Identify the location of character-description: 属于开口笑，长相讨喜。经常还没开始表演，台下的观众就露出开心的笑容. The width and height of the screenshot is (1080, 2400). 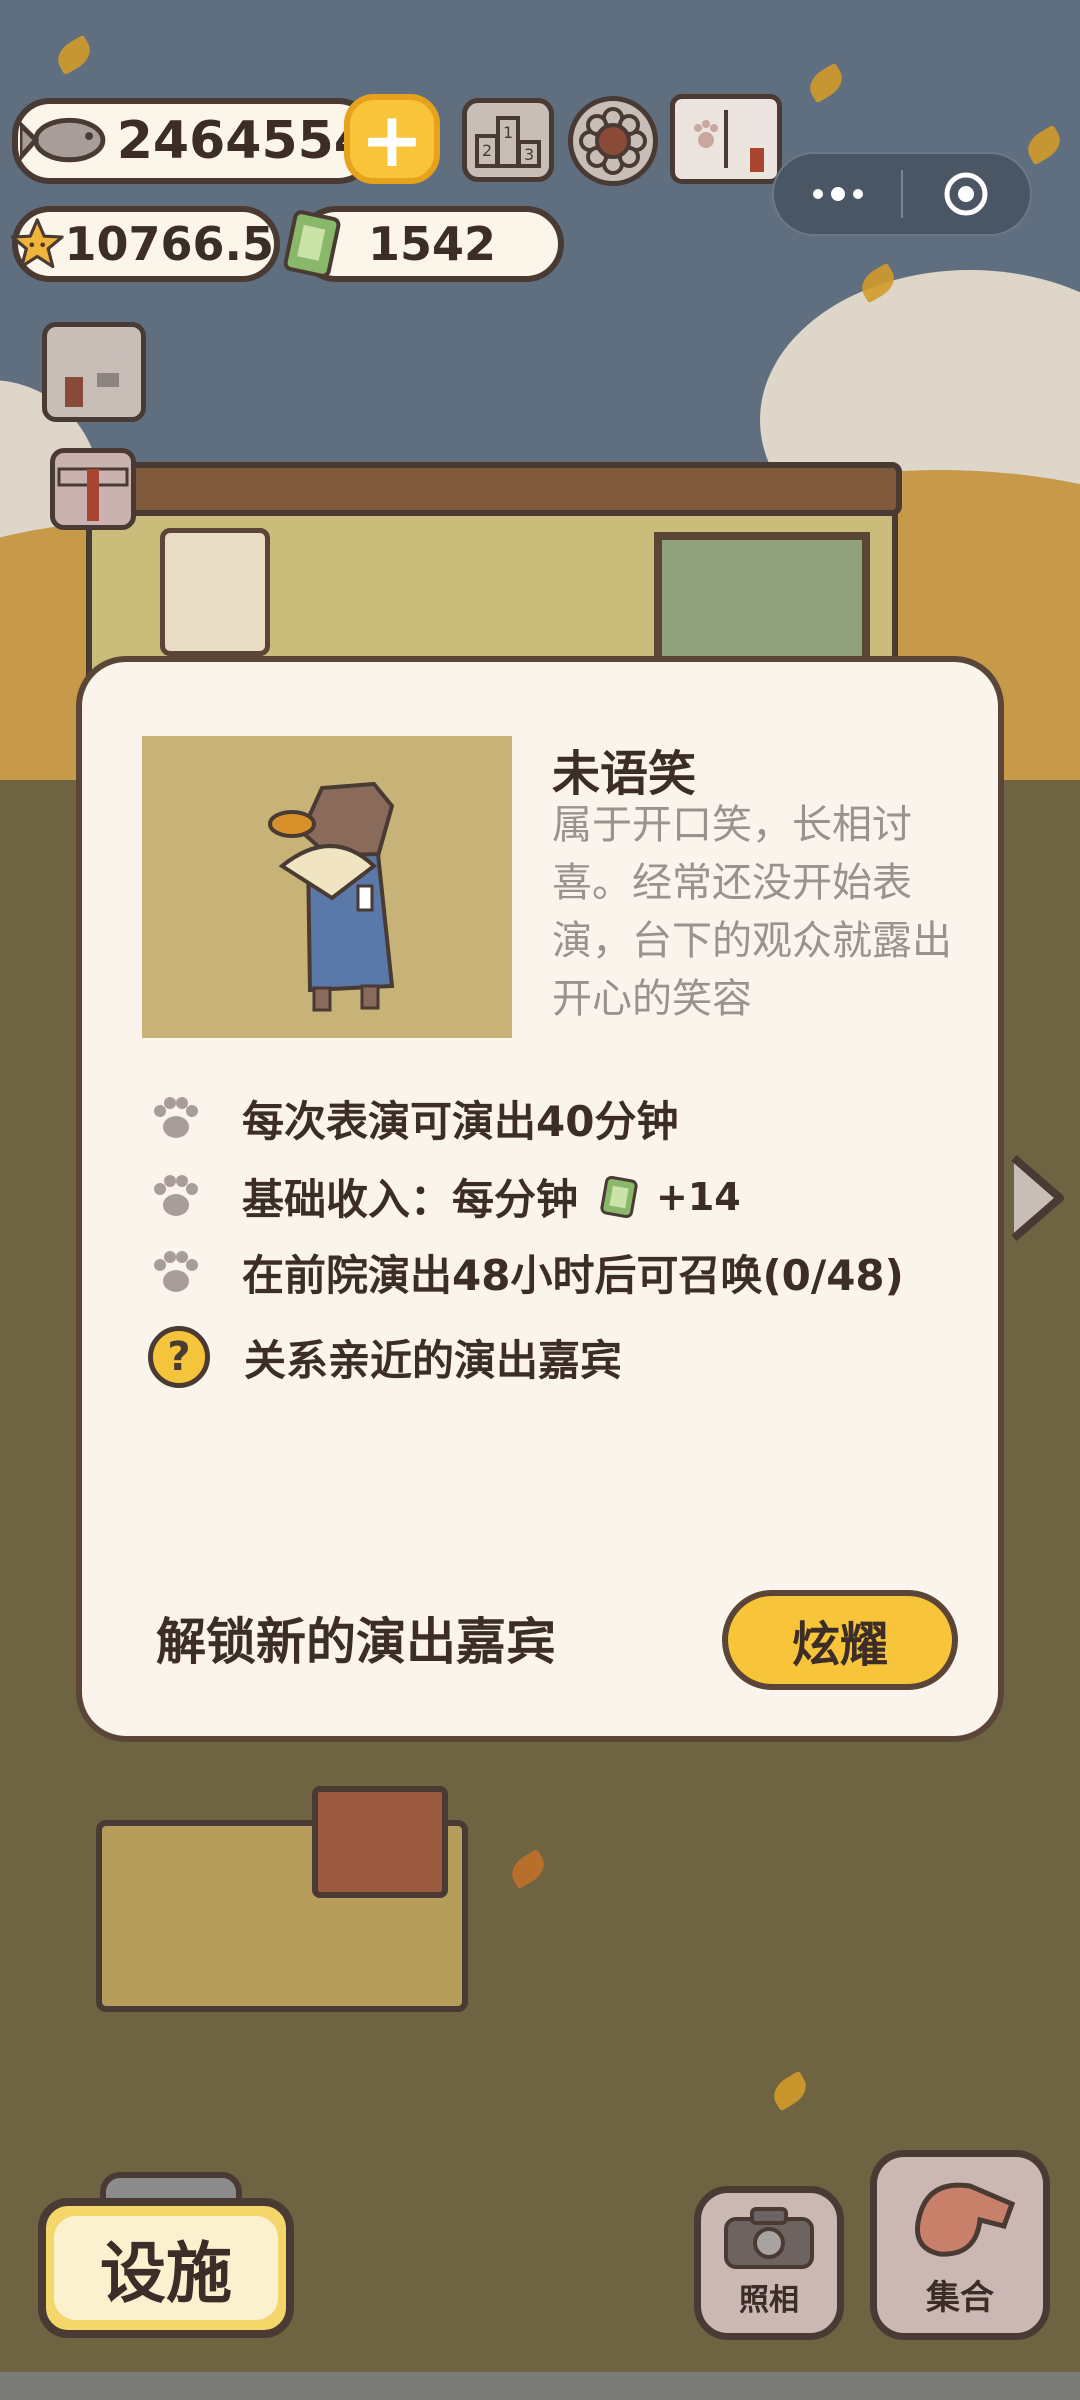
(752, 912).